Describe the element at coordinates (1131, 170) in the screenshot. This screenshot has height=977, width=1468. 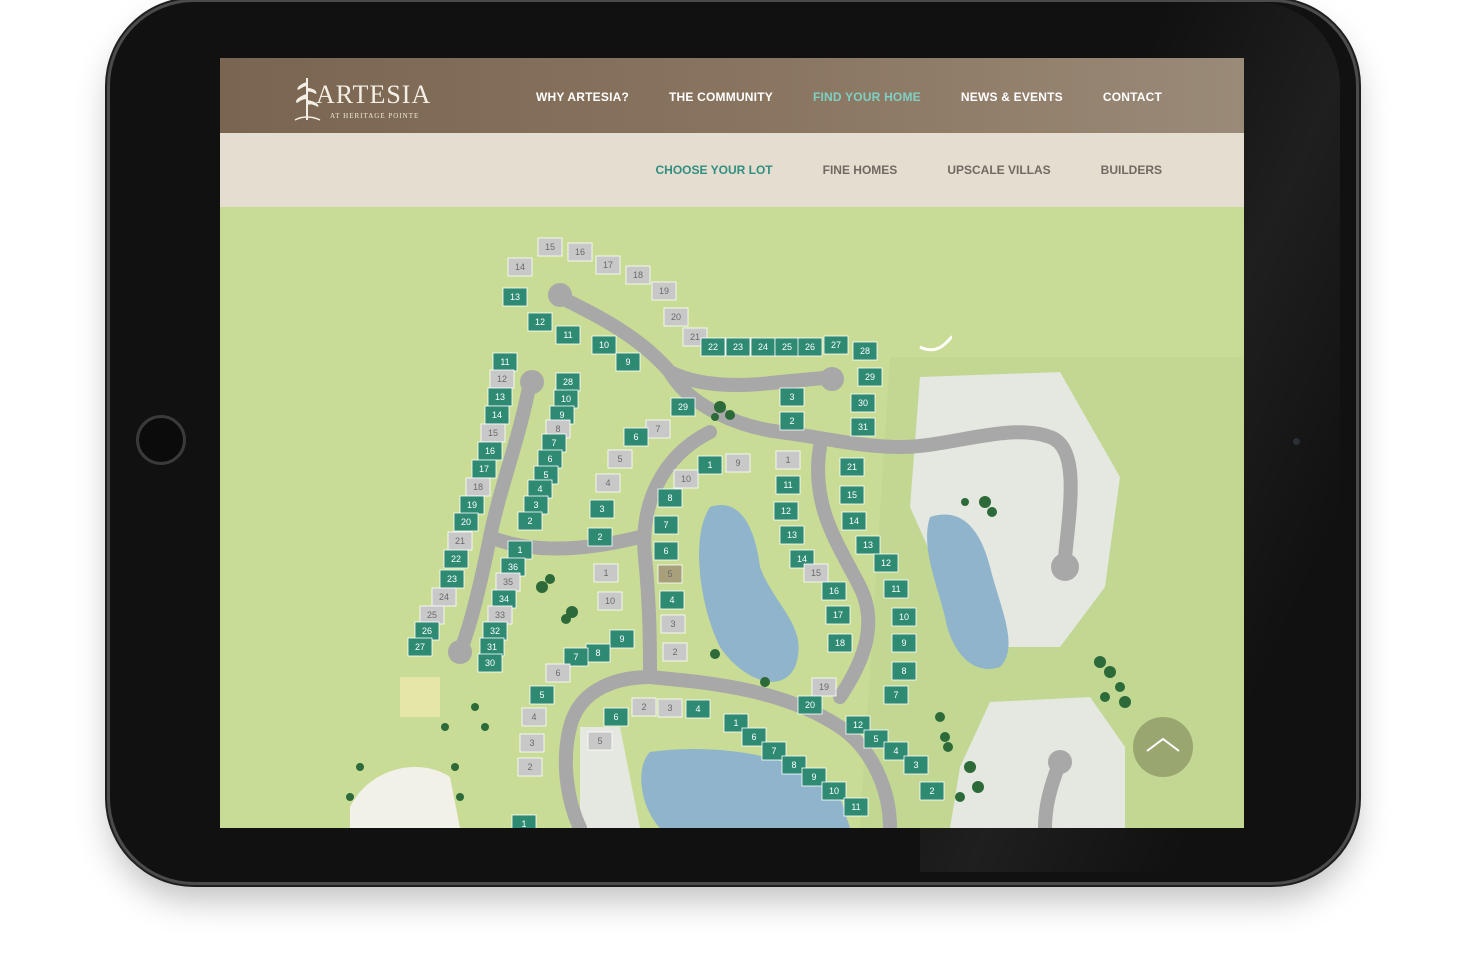
I see `subnav-builders: BUILDERS` at that location.